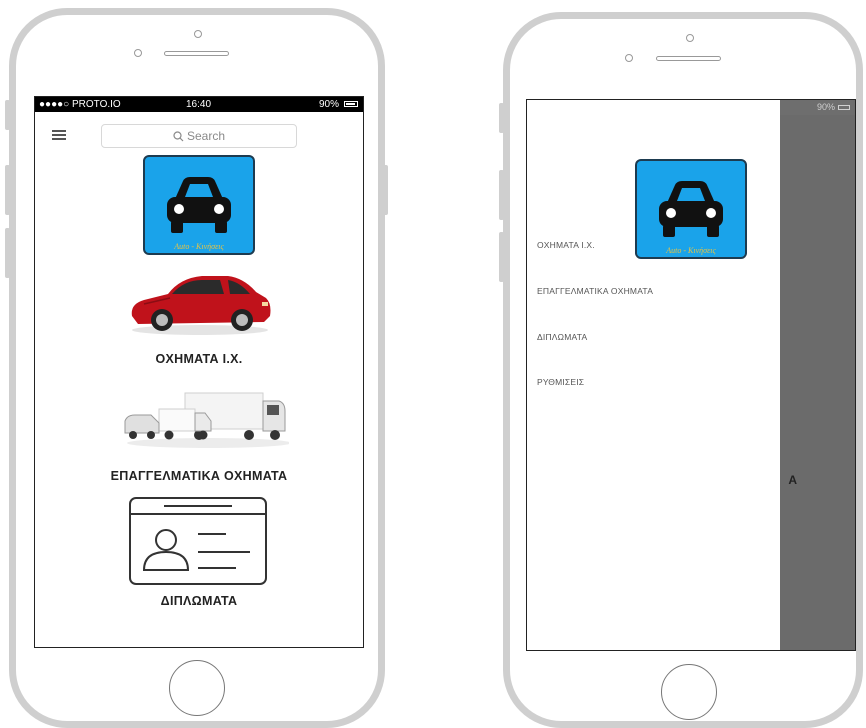 This screenshot has height=728, width=866. I want to click on carrier-label: ●●●●○ PROTO.IO, so click(80, 104).